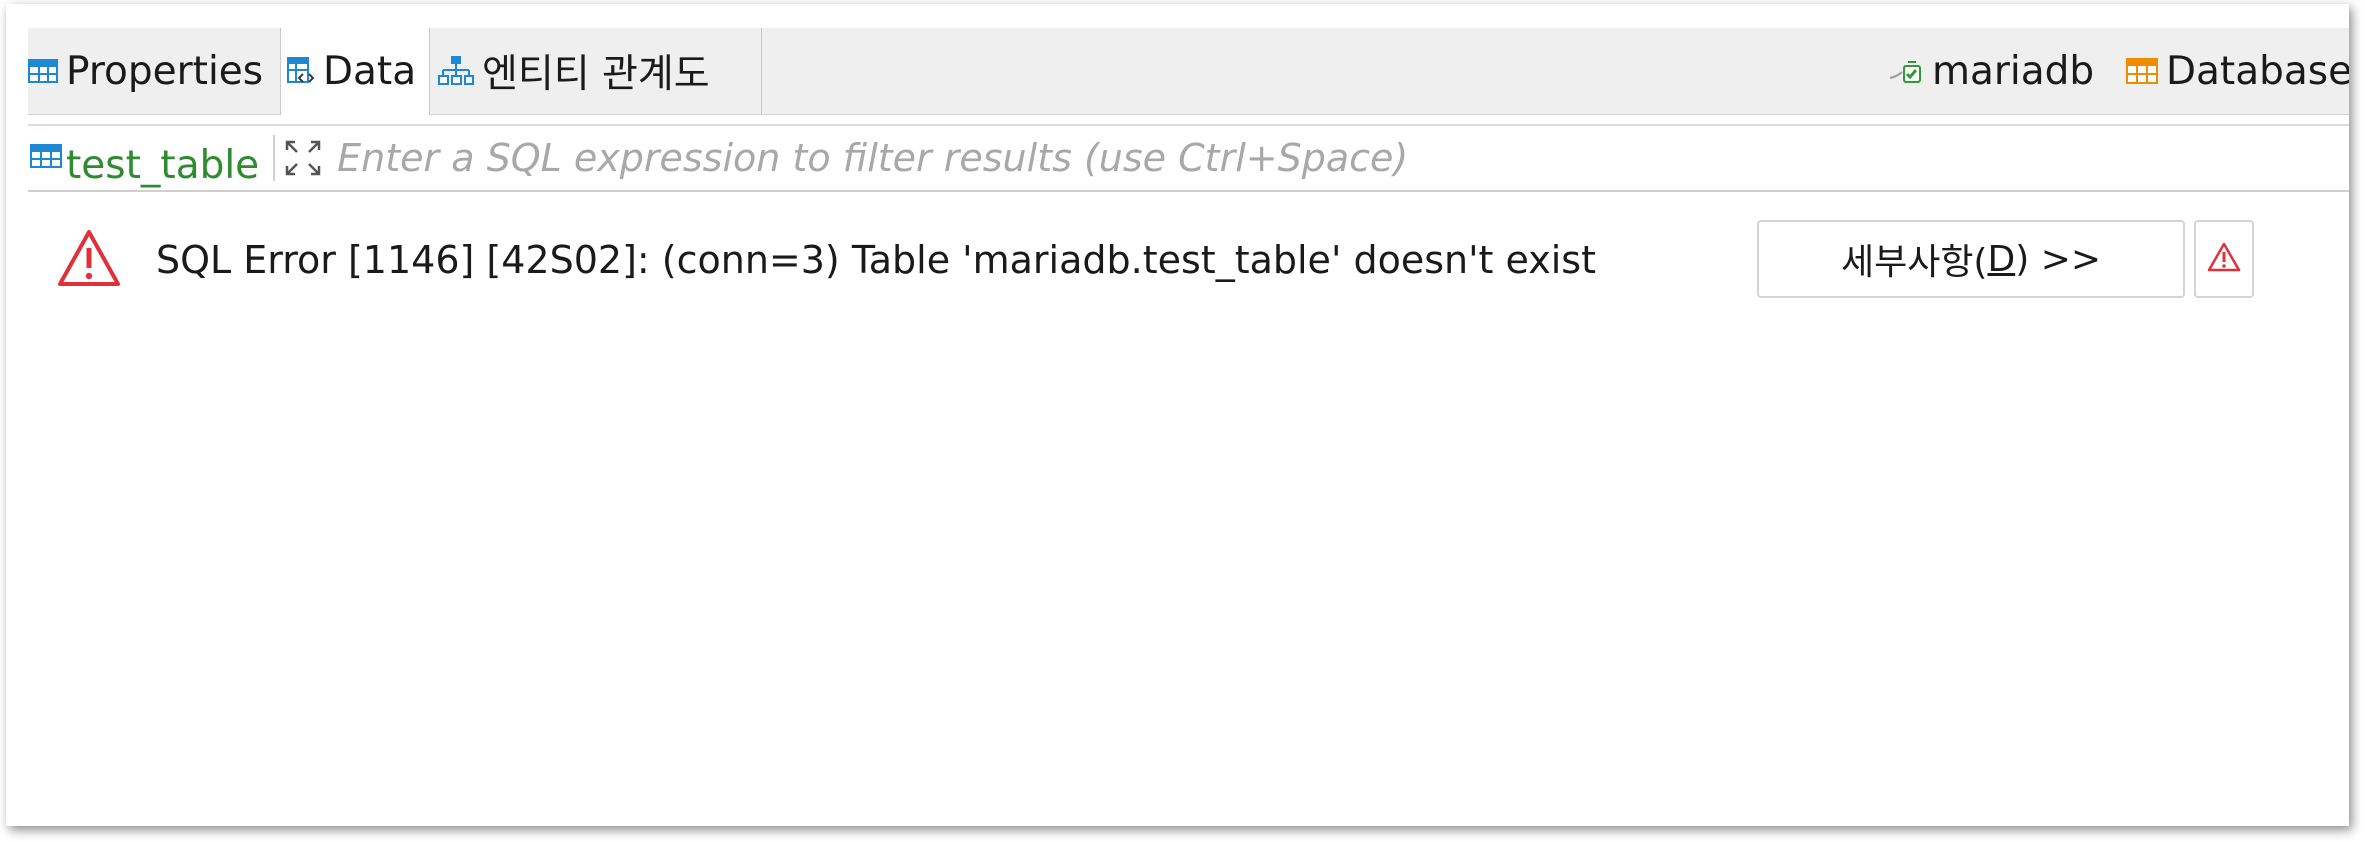 The image size is (2365, 842). I want to click on entity-name: test_table, so click(143, 158).